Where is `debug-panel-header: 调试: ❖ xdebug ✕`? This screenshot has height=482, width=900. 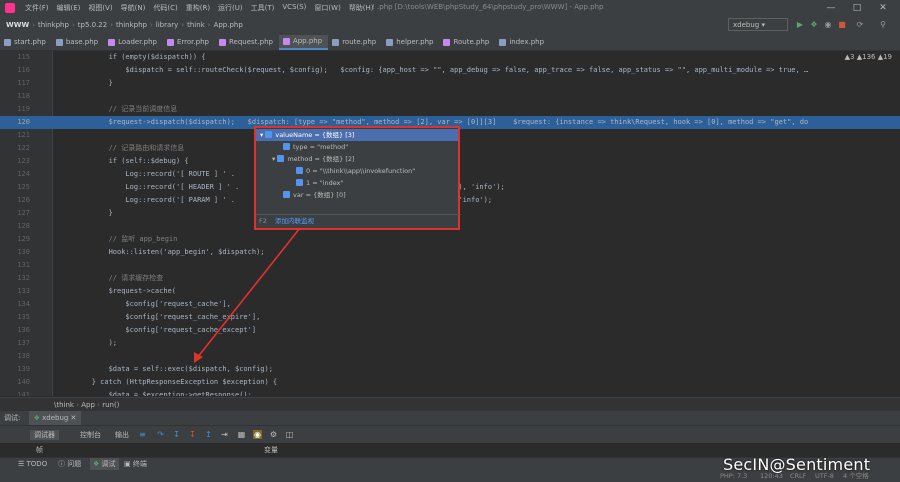
debug-panel-header: 调试: ❖ xdebug ✕ is located at coordinates (450, 418).